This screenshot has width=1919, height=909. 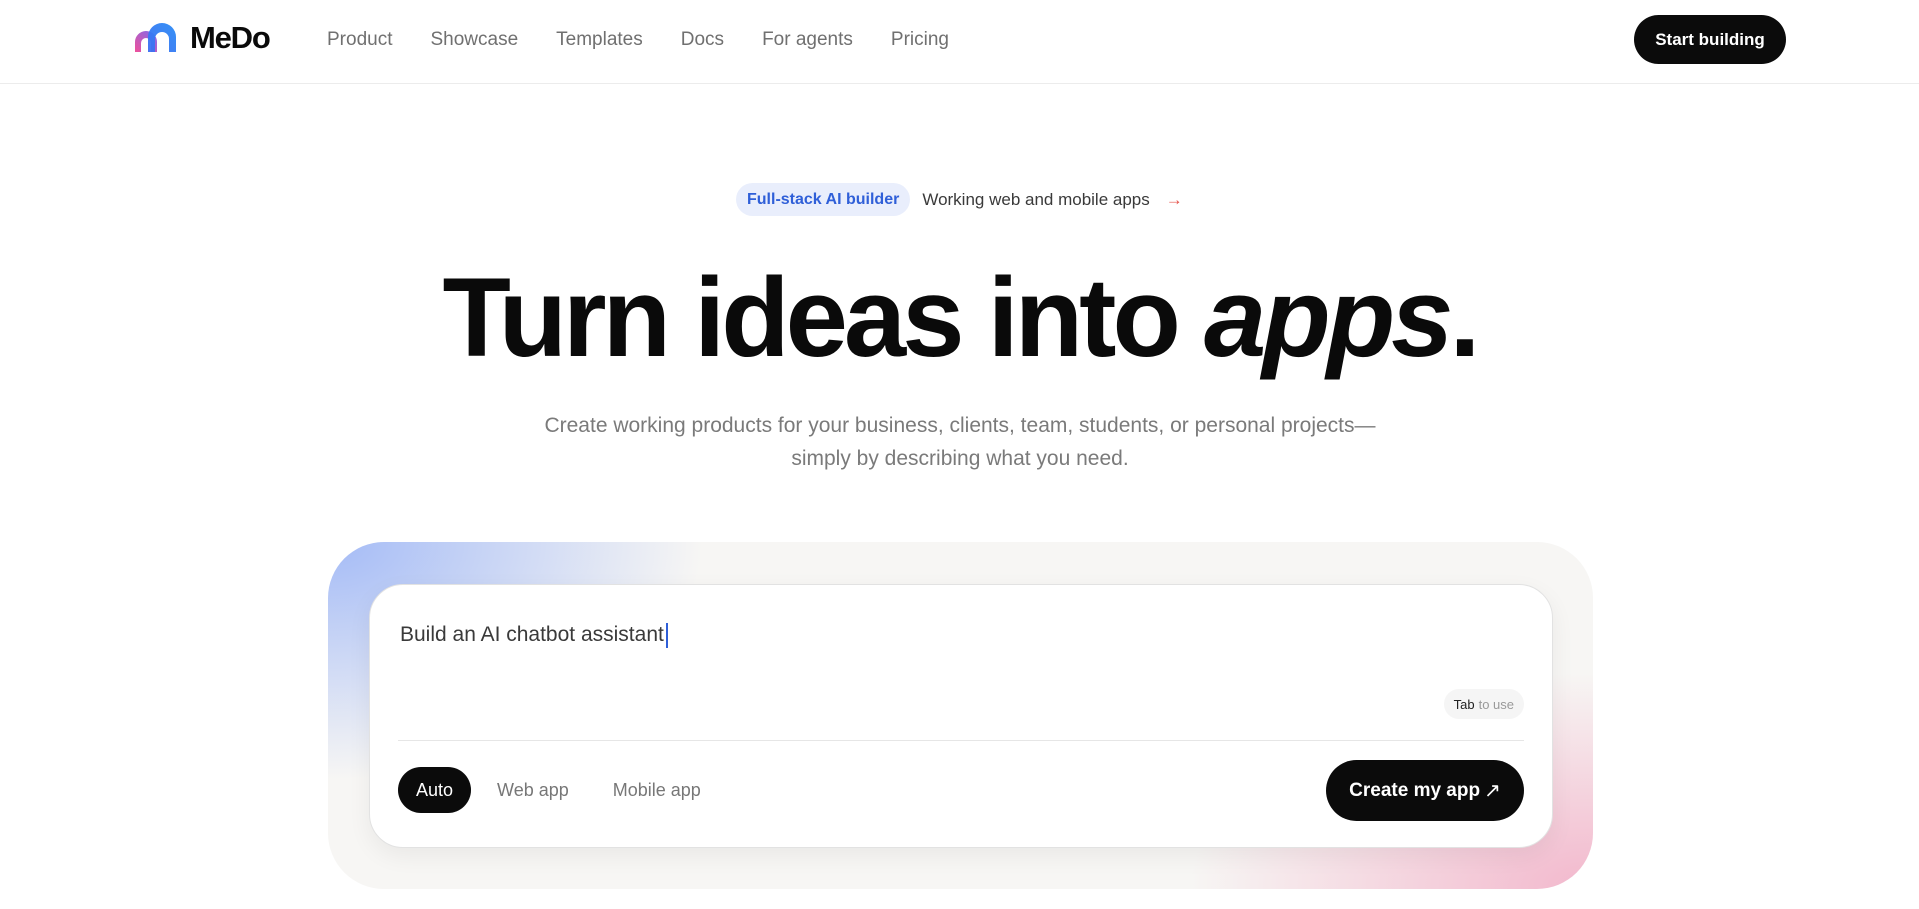 What do you see at coordinates (657, 790) in the screenshot?
I see `mode-mobile-app-button: Mobile app` at bounding box center [657, 790].